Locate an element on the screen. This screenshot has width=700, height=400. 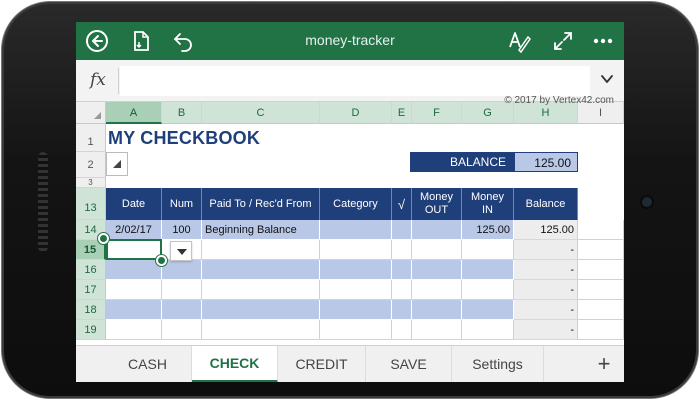
selection-handle-start is located at coordinates (103, 238).